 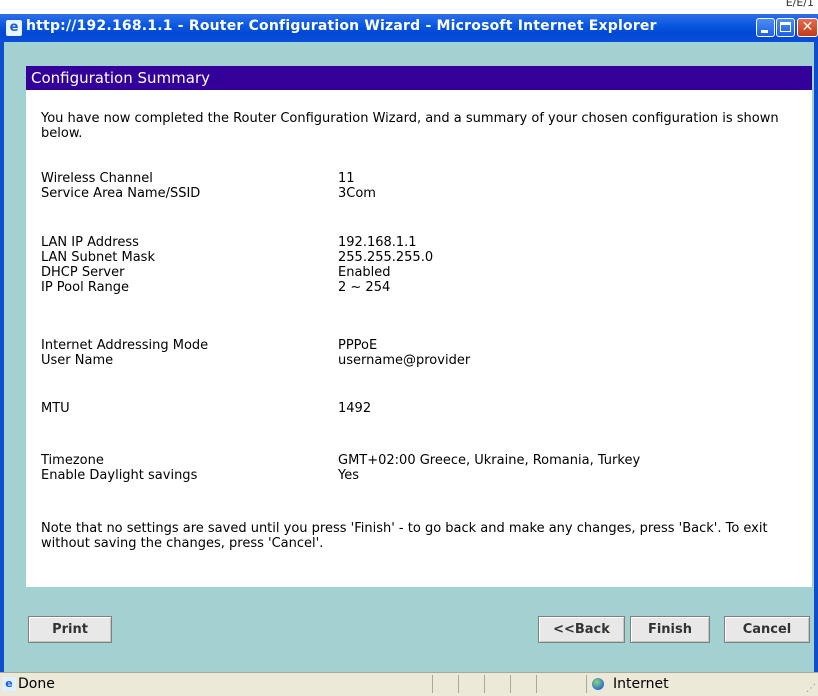 What do you see at coordinates (364, 272) in the screenshot?
I see `field-value: Enabled` at bounding box center [364, 272].